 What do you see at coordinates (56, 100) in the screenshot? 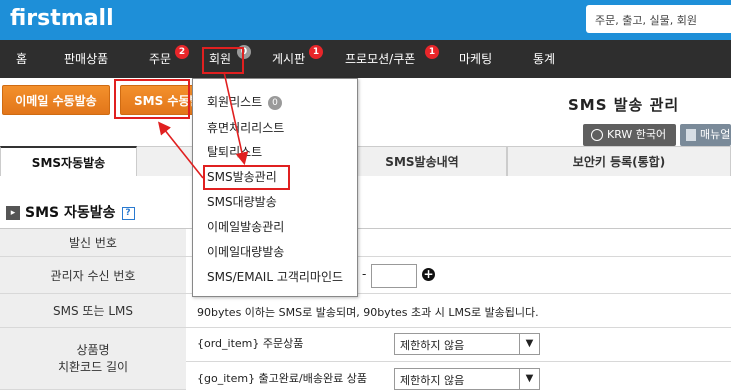
I see `email-manual-send-button: 이메일 수동발송` at bounding box center [56, 100].